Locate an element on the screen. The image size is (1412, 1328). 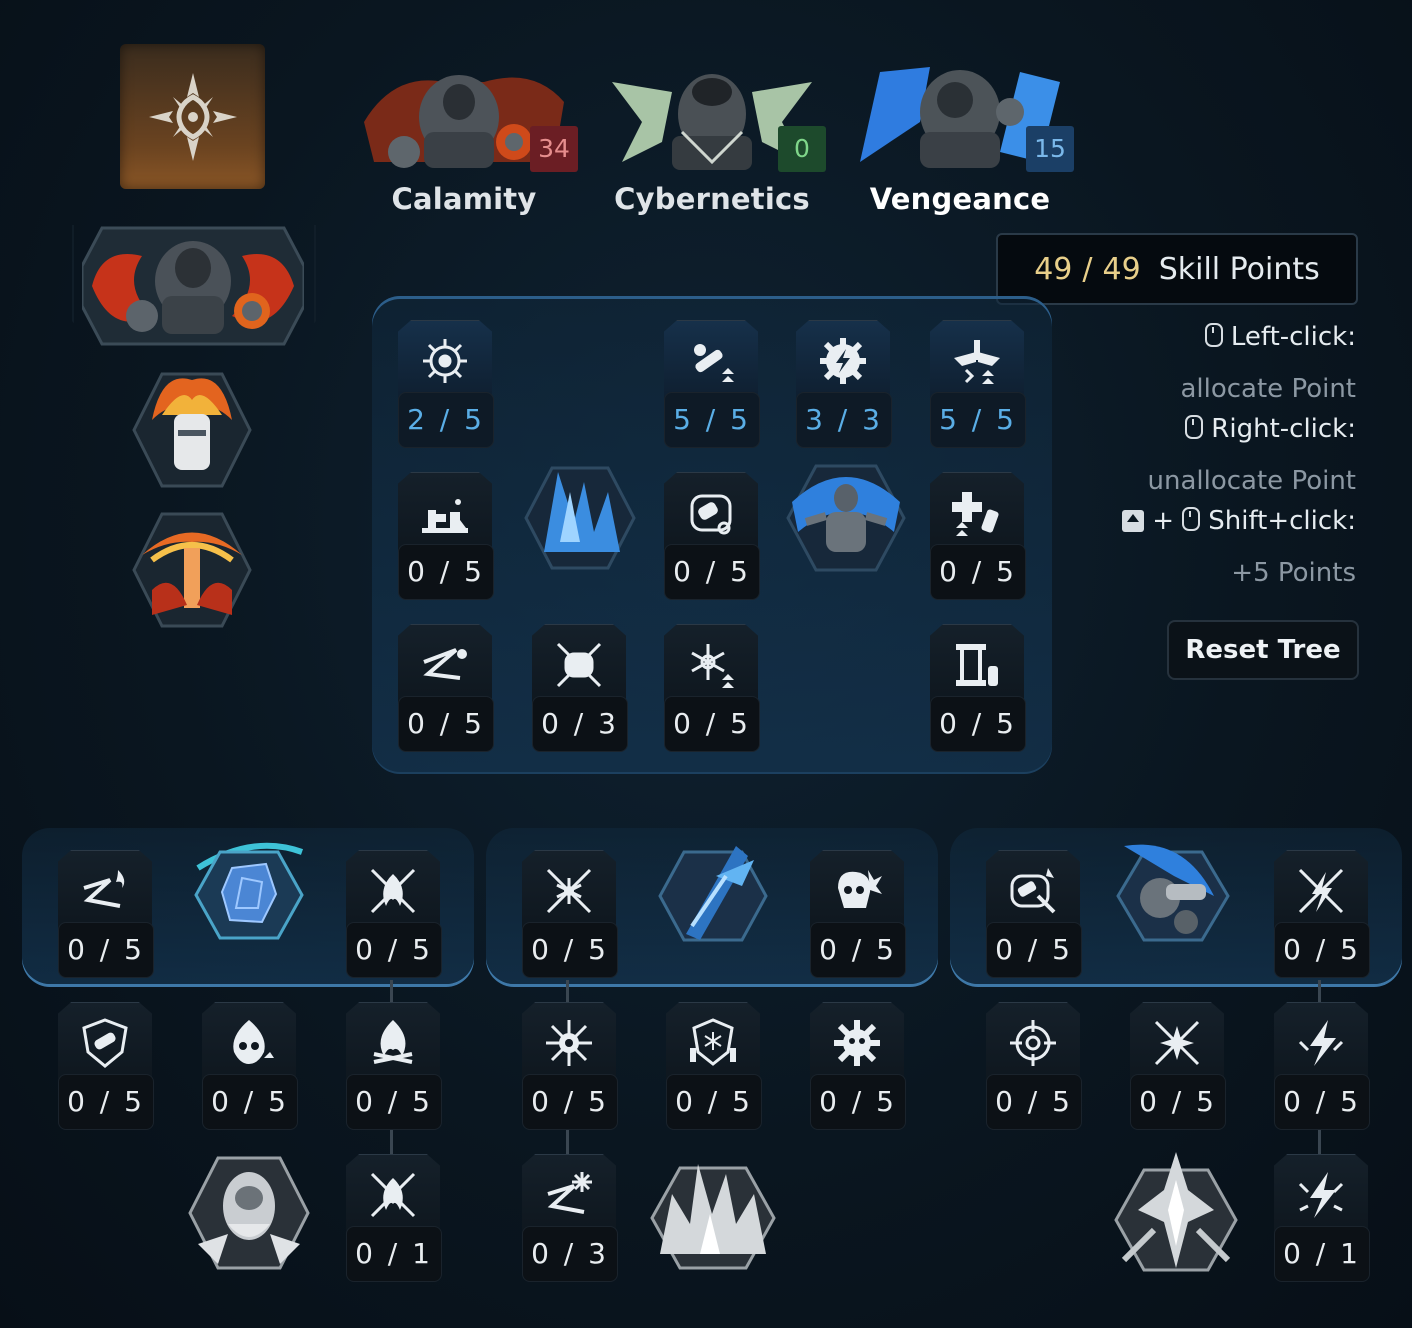
skull-flame-icon is located at coordinates (253, 1042).